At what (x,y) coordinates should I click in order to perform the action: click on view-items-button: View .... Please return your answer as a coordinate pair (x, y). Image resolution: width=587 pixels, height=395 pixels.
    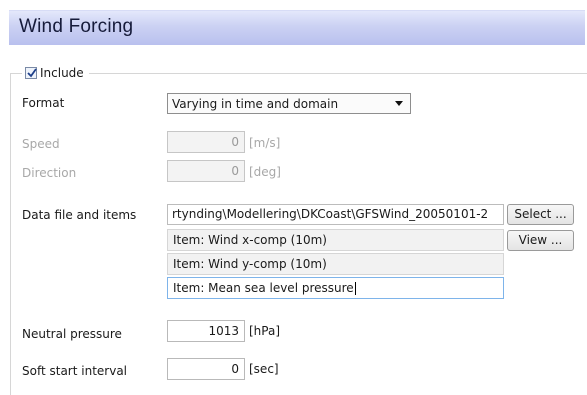
    Looking at the image, I should click on (540, 240).